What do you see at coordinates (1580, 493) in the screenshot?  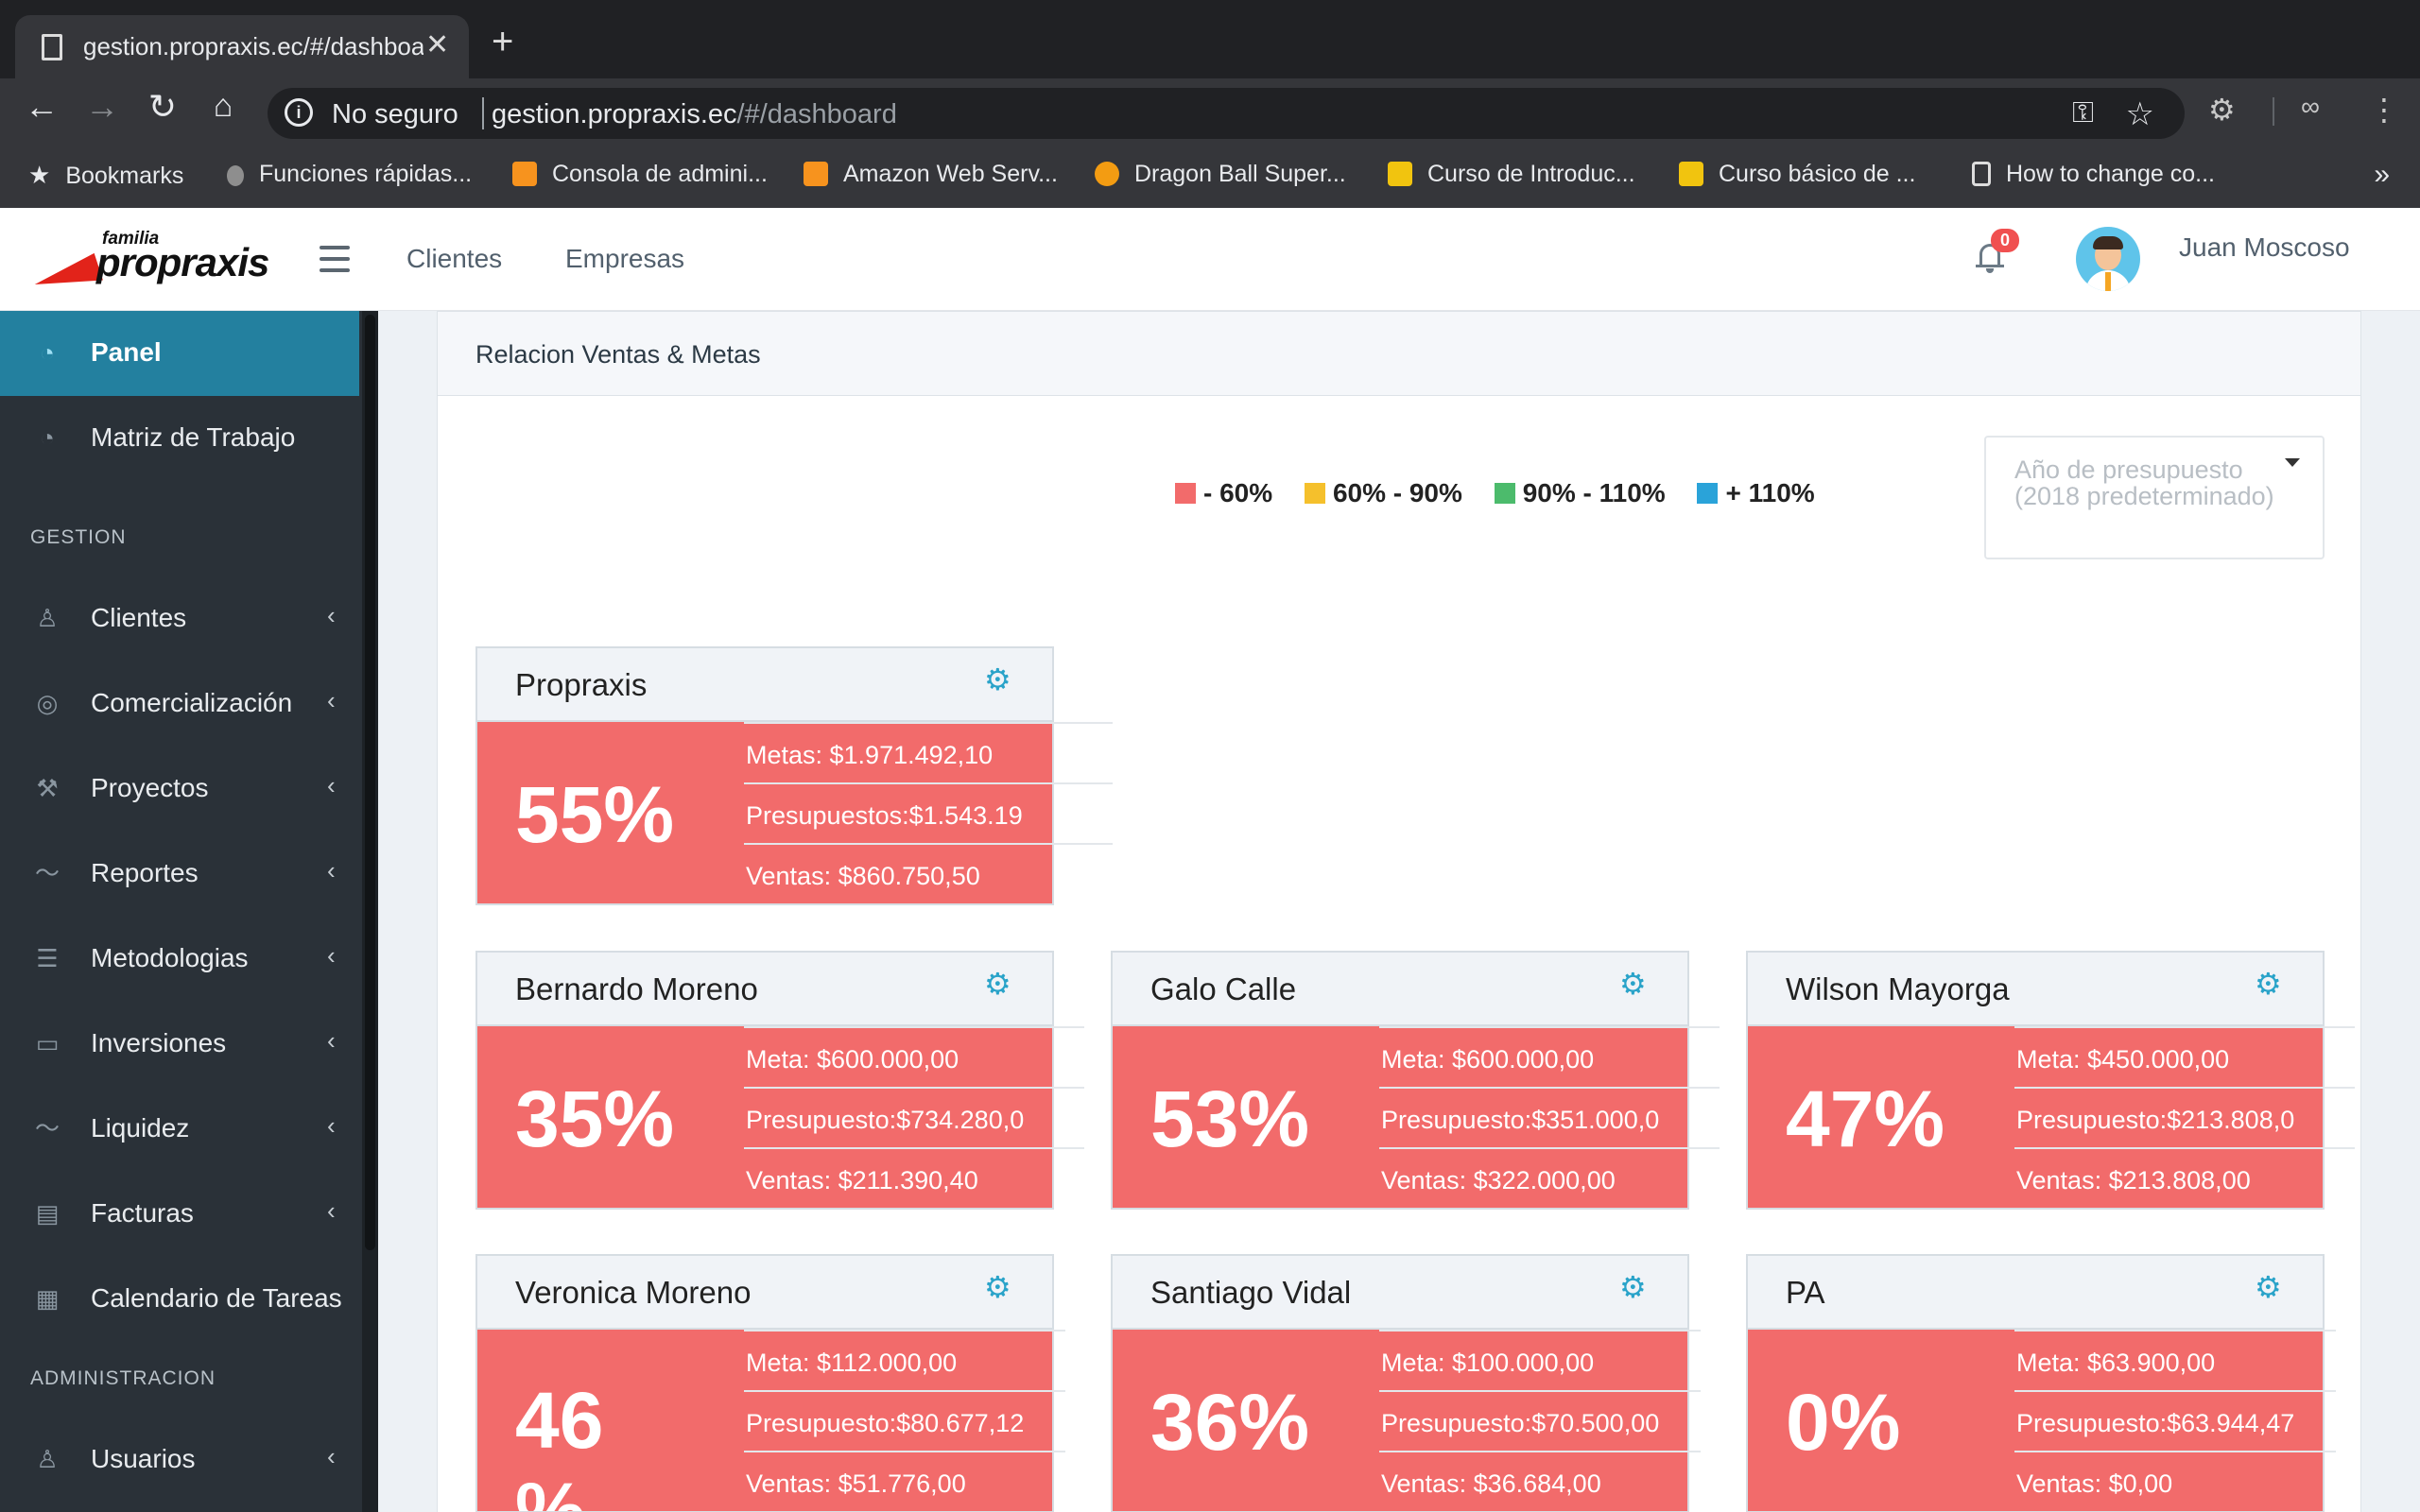 I see `legend-item: 90% - 110%` at bounding box center [1580, 493].